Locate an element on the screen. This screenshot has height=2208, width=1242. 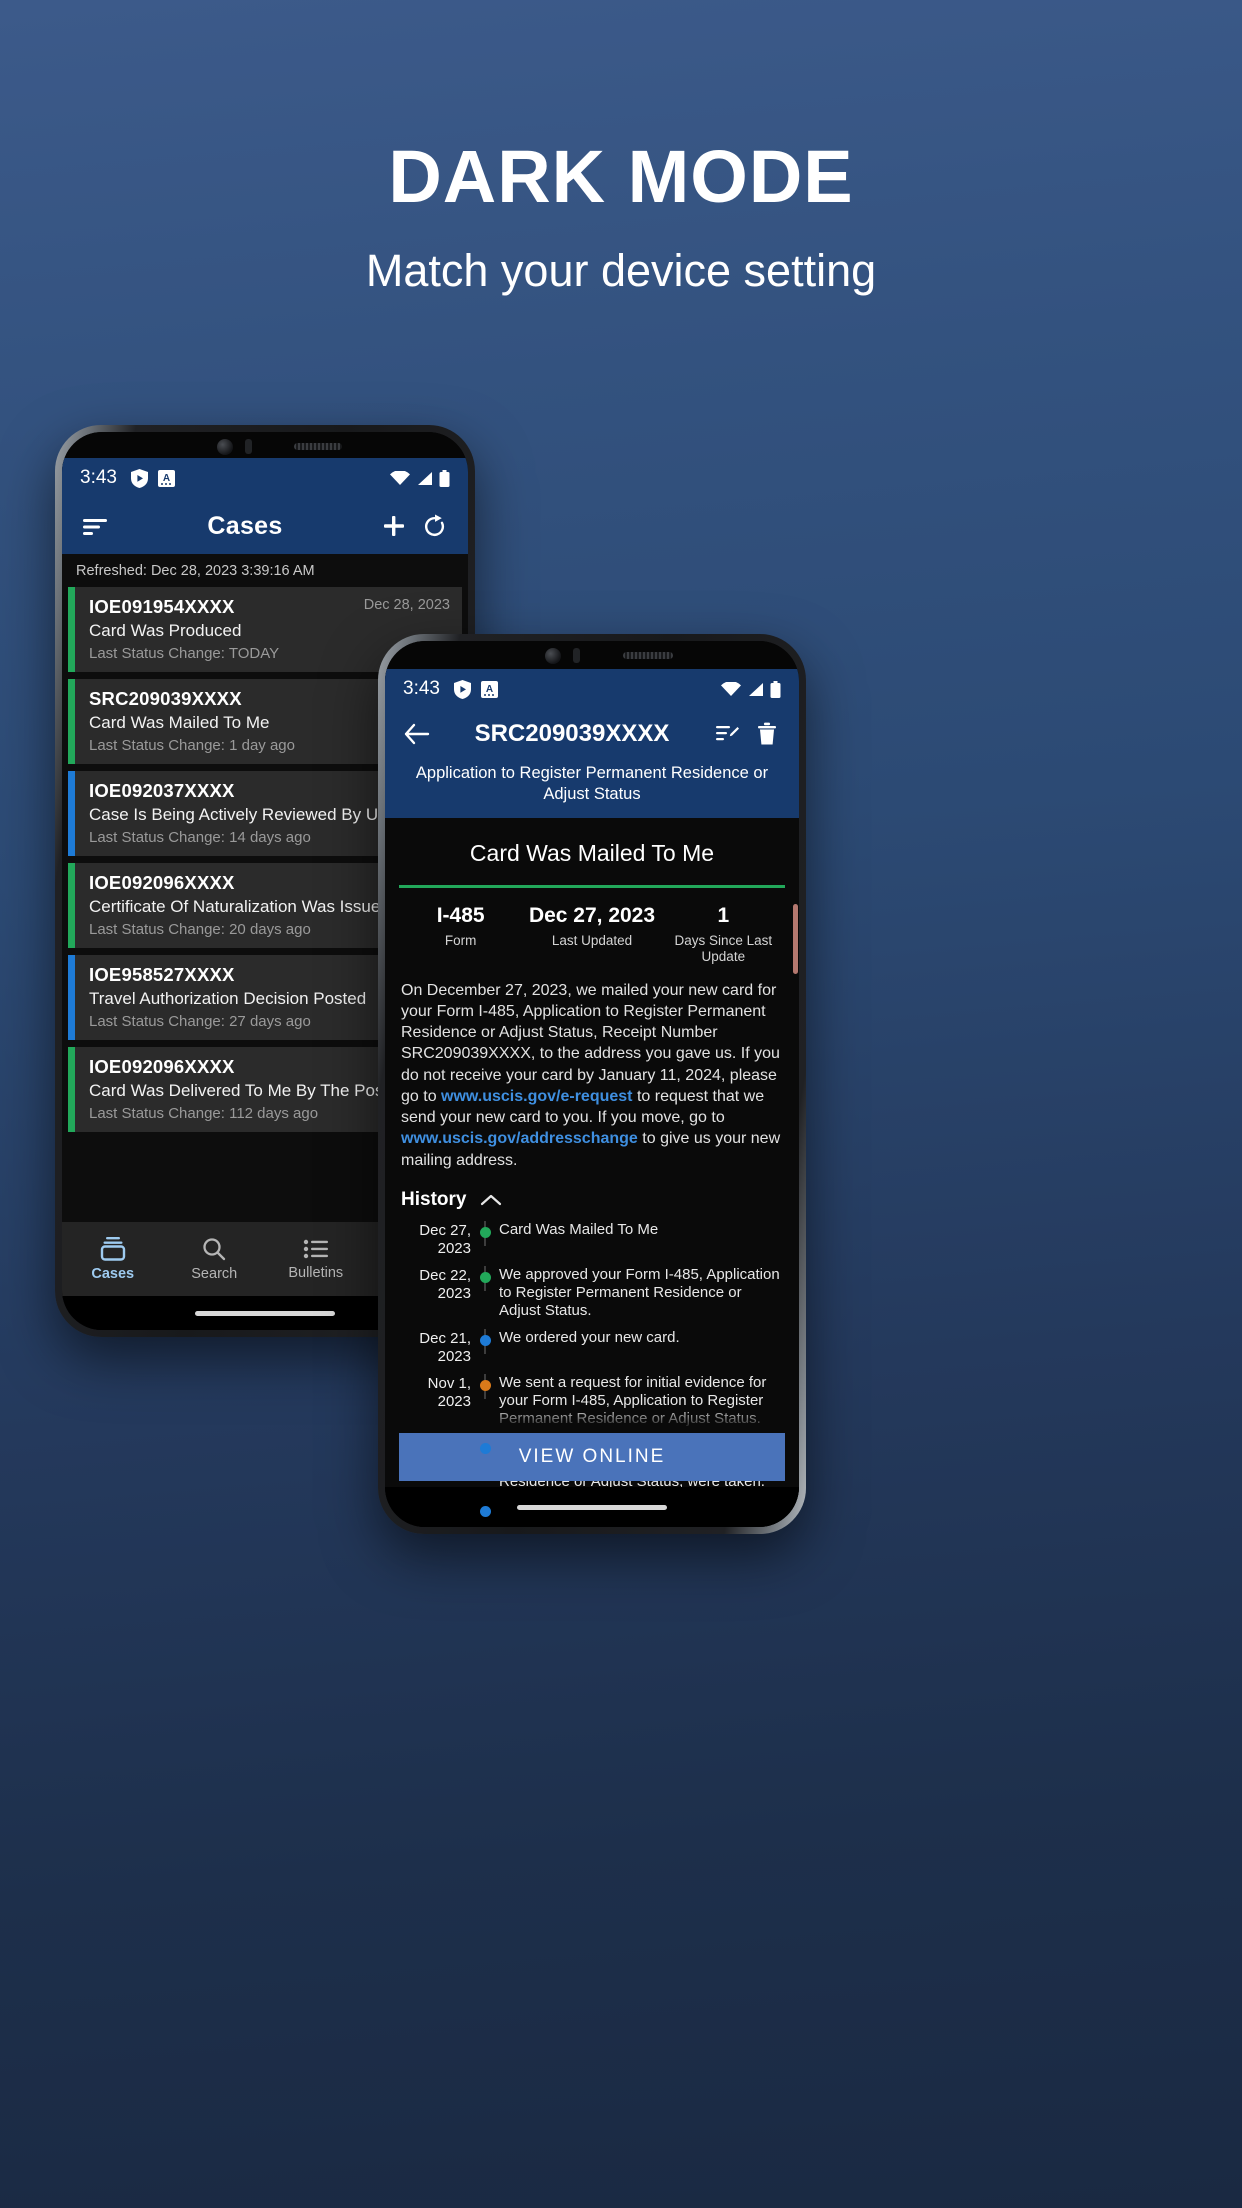
stat-days-since: 1 Days Since Last Update is located at coordinates (723, 934).